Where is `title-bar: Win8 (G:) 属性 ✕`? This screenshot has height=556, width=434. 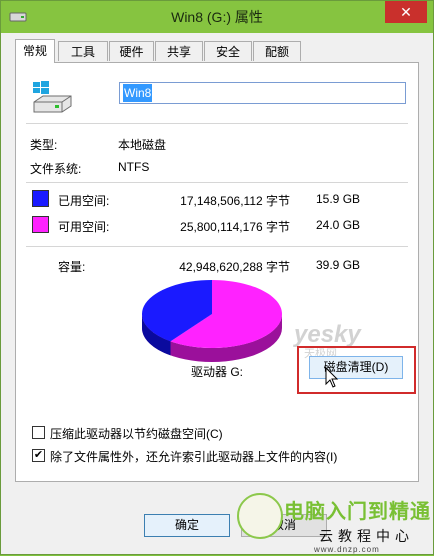 title-bar: Win8 (G:) 属性 ✕ is located at coordinates (217, 17).